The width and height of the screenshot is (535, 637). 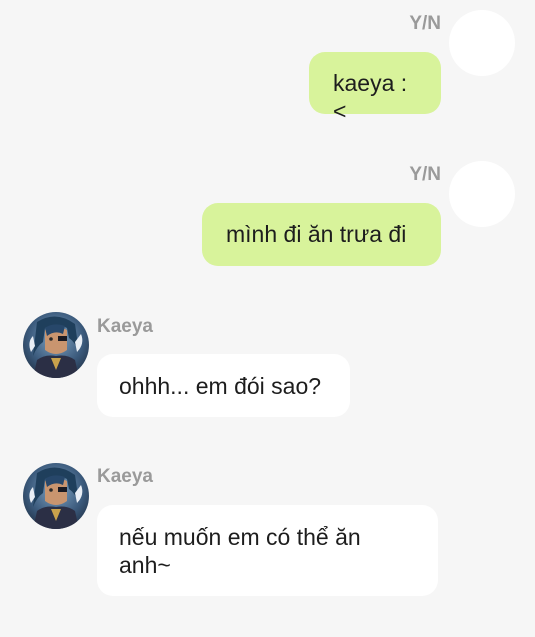 What do you see at coordinates (370, 97) in the screenshot?
I see `message-text: kaeya :<` at bounding box center [370, 97].